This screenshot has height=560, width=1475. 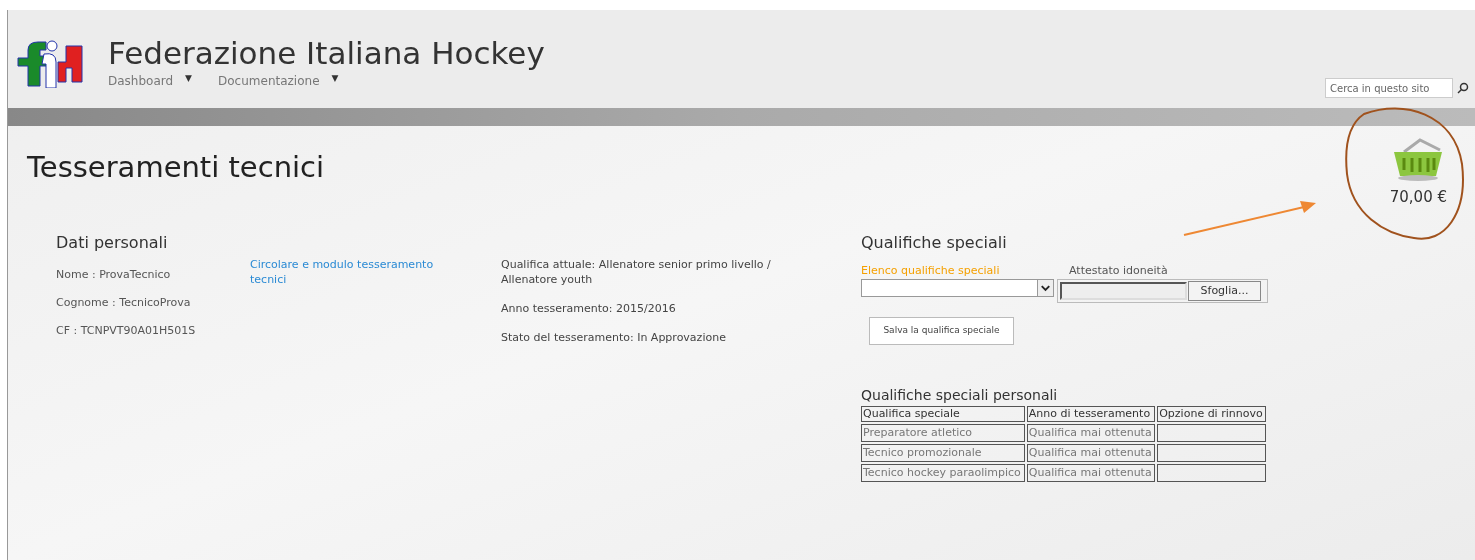 I want to click on search-field: Cerca in questo sito, so click(x=1389, y=88).